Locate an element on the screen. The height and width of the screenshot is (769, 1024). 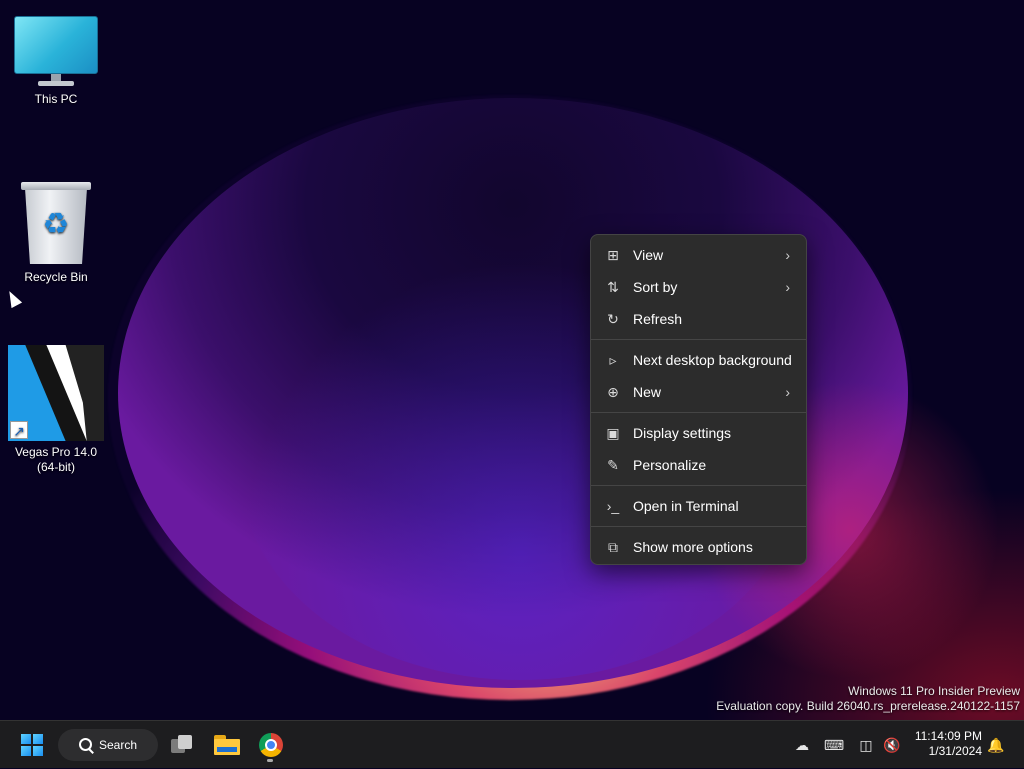
menu-item-display-settings: ▣ Display settings is located at coordinates (698, 433).